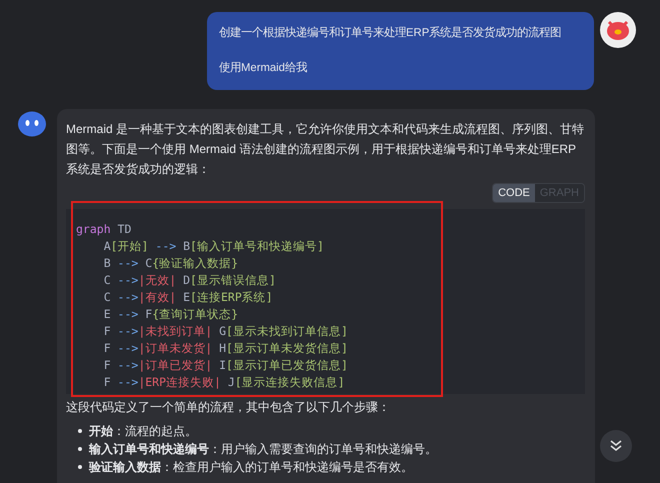  I want to click on code-line: F -->|订单已发货| I[显示订单已发货信息], so click(225, 365).